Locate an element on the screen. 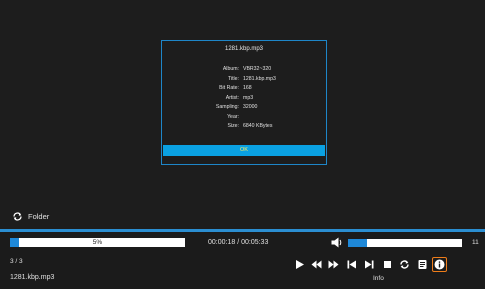 This screenshot has height=289, width=485. rewind-button is located at coordinates (316, 264).